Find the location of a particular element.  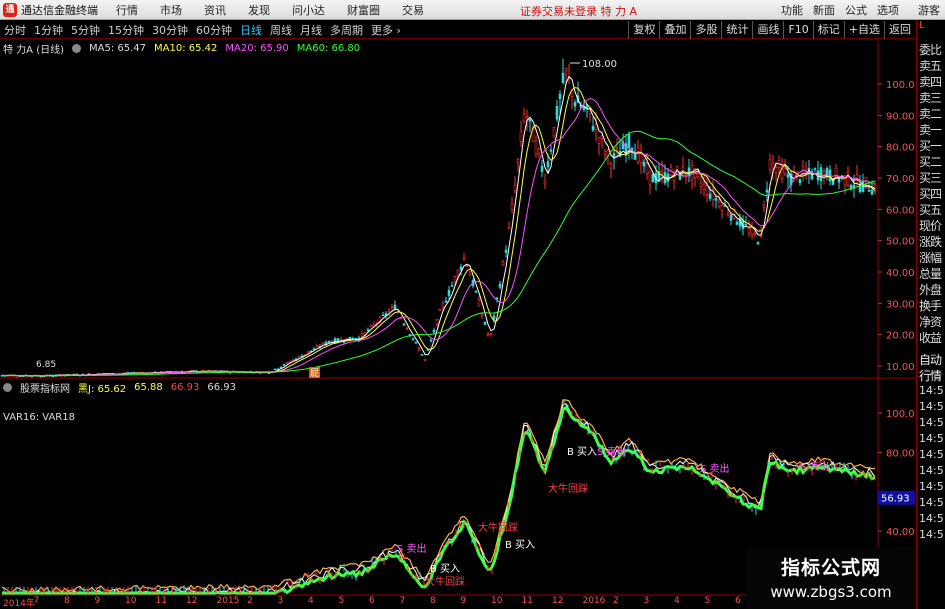

date-label-6: 12 is located at coordinates (192, 601).